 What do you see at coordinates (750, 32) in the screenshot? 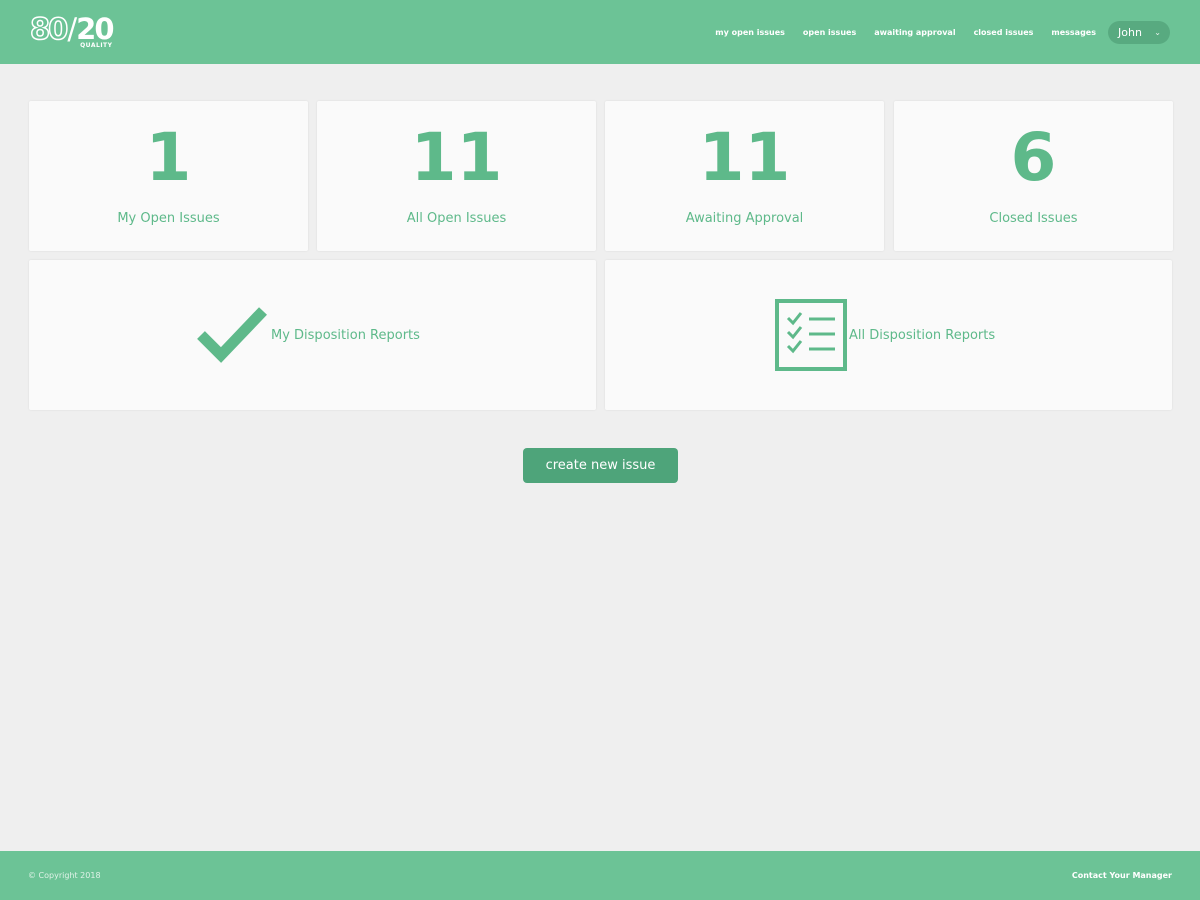
I see `nav-my-open-issues: my open issues` at bounding box center [750, 32].